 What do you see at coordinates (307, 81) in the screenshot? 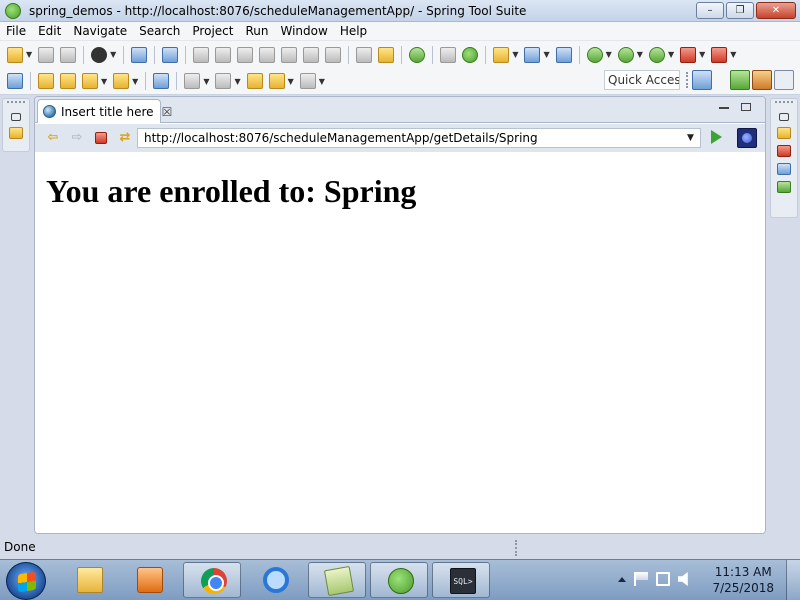
I see `forward-icon` at bounding box center [307, 81].